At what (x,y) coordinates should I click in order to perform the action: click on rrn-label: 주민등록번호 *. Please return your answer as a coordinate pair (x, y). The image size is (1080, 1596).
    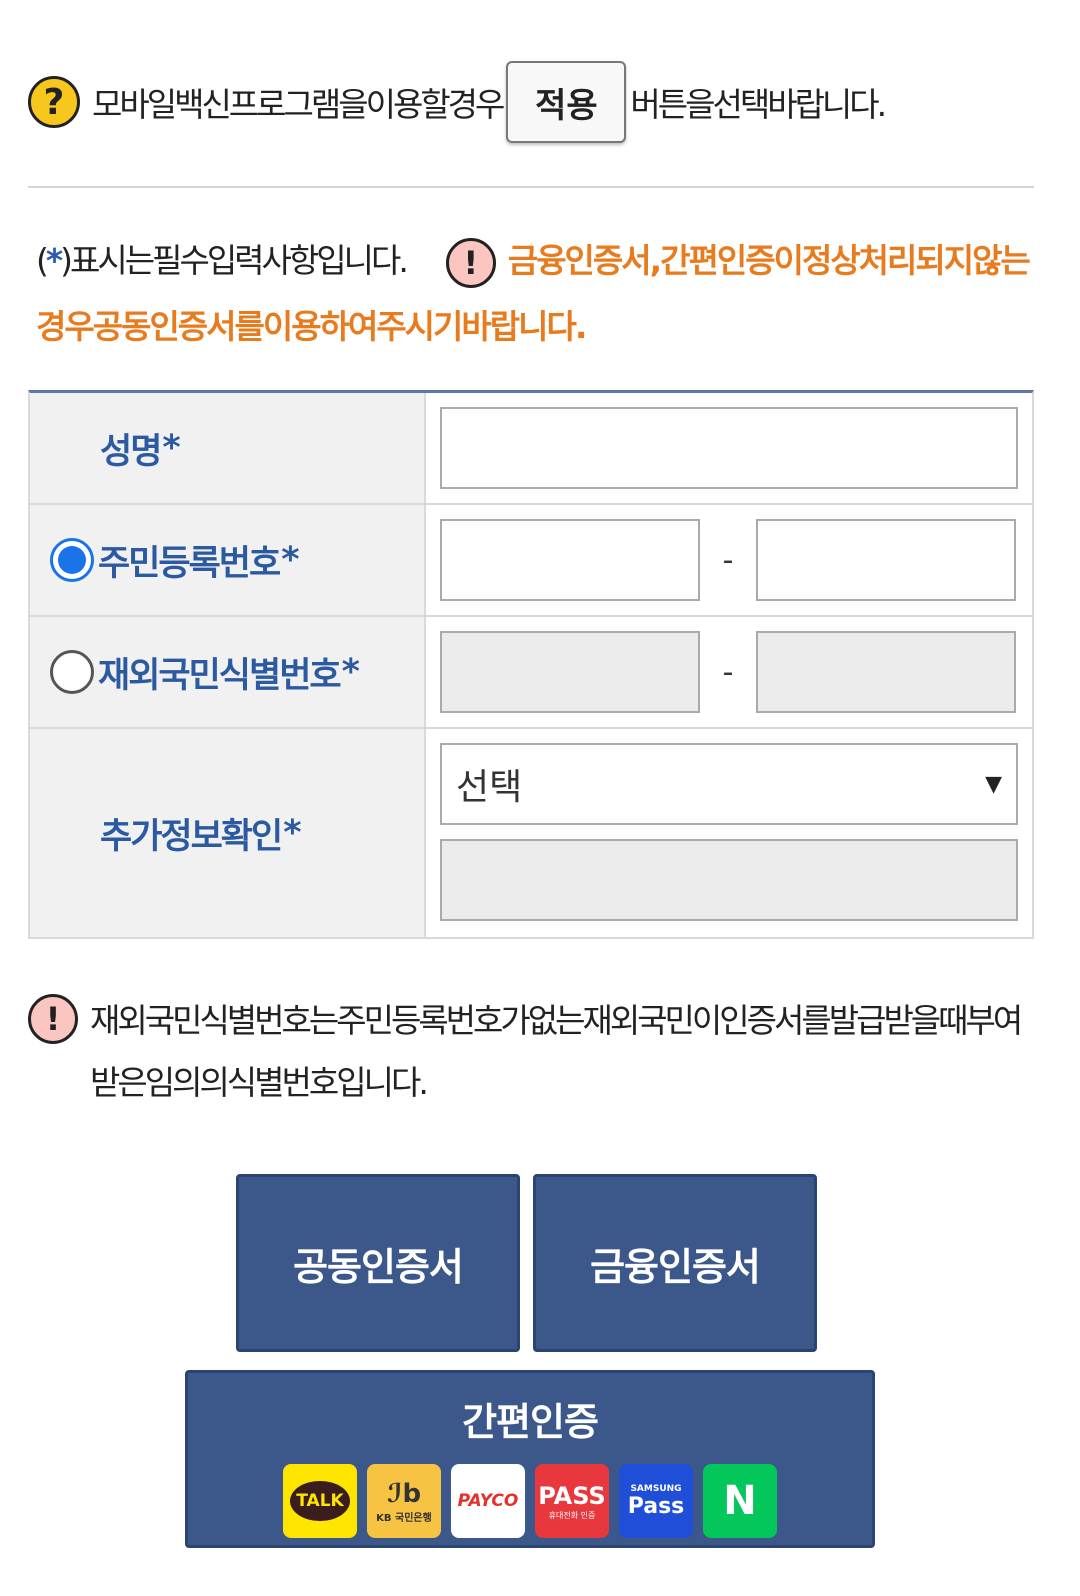
    Looking at the image, I should click on (228, 560).